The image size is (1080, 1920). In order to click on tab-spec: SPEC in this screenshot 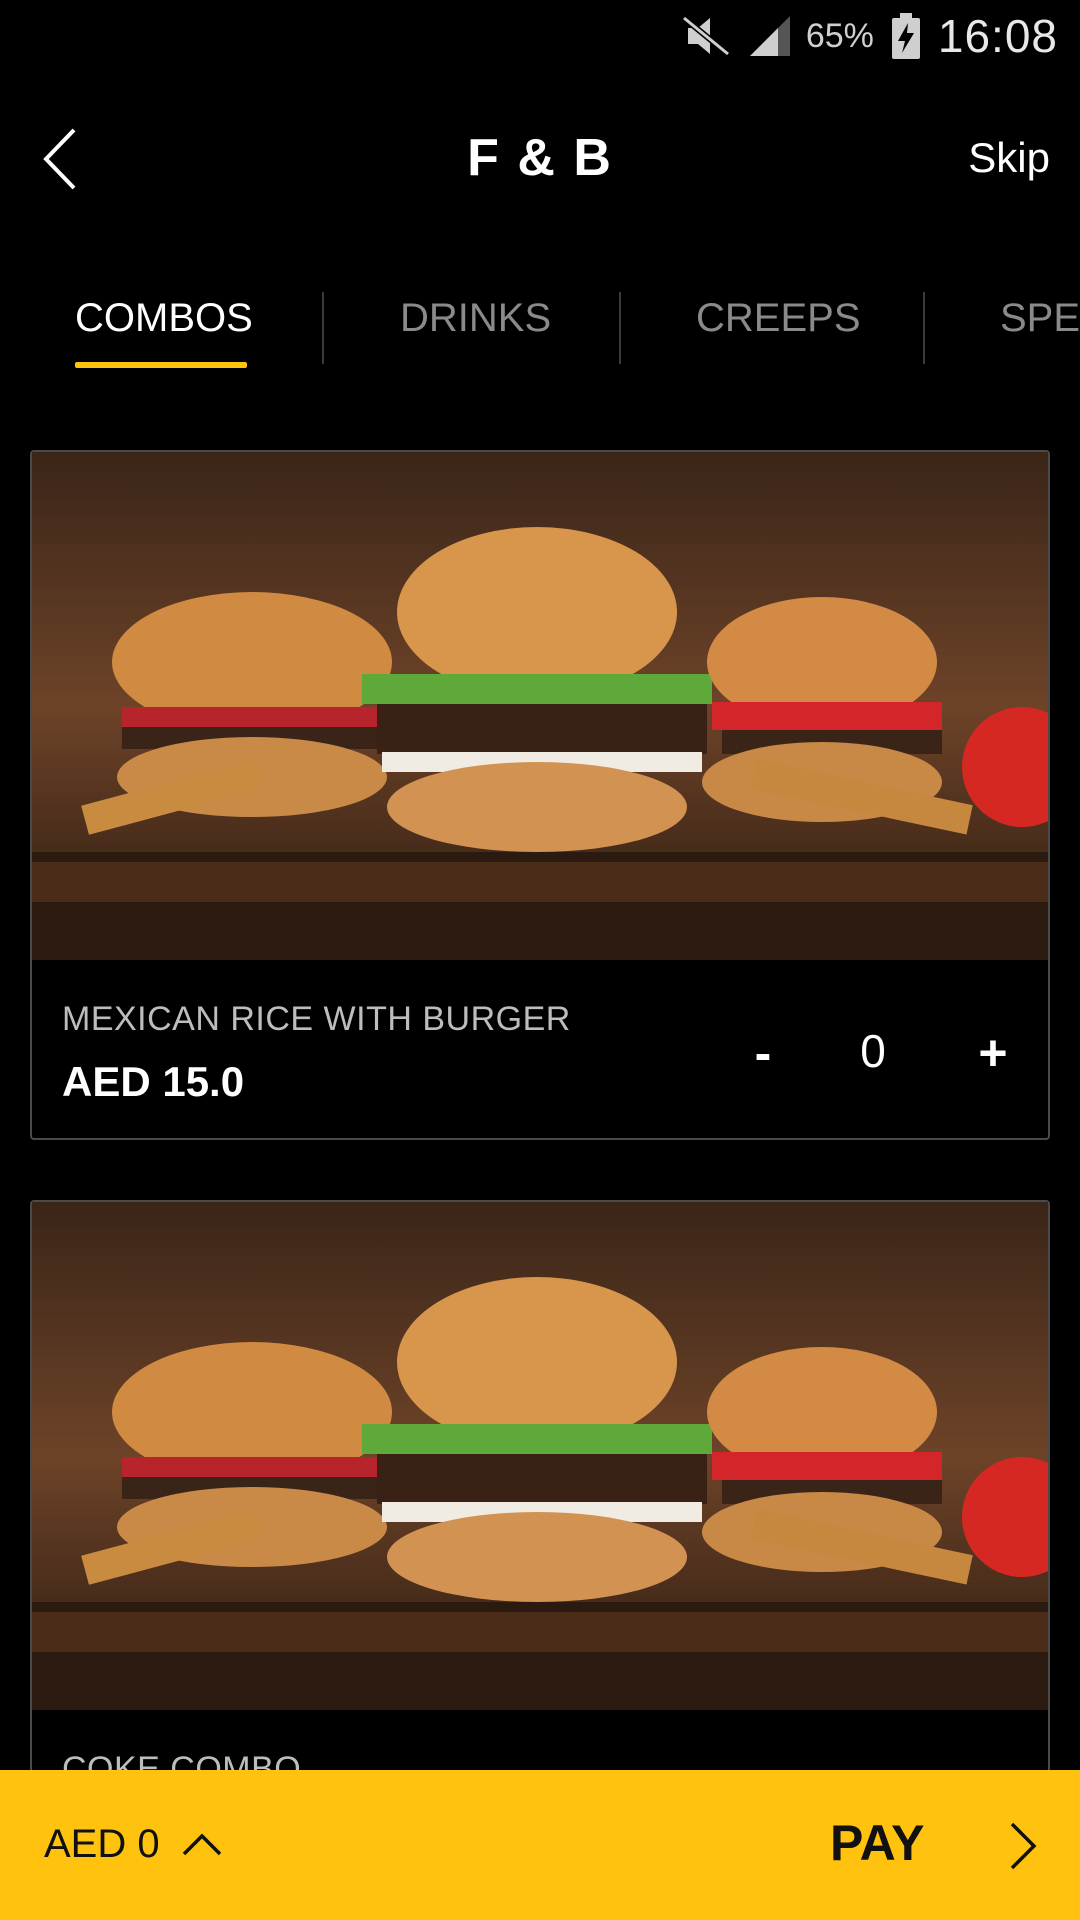, I will do `click(1040, 318)`.